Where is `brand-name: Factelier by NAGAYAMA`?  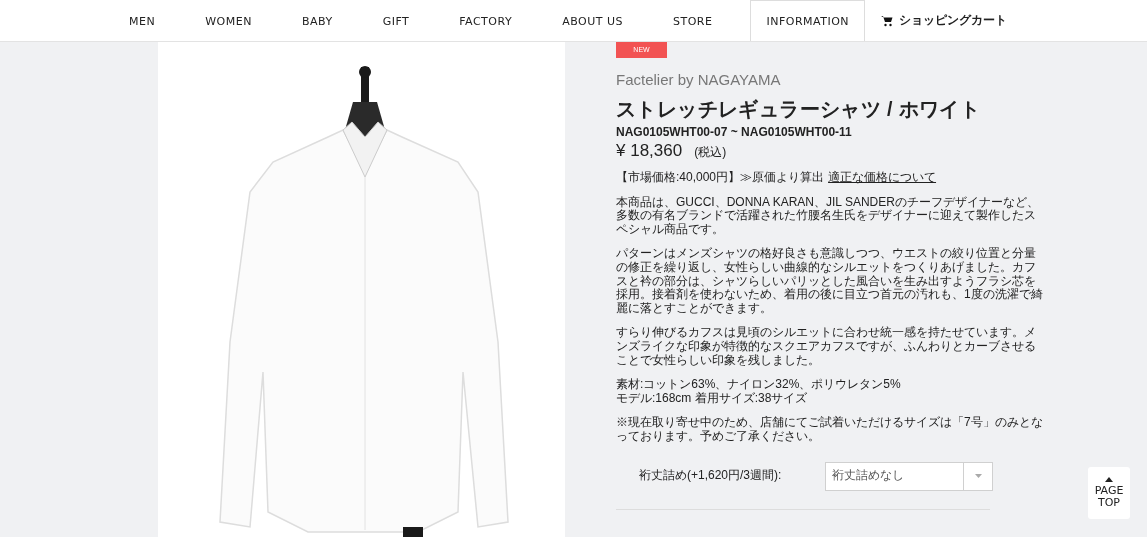 brand-name: Factelier by NAGAYAMA is located at coordinates (699, 80).